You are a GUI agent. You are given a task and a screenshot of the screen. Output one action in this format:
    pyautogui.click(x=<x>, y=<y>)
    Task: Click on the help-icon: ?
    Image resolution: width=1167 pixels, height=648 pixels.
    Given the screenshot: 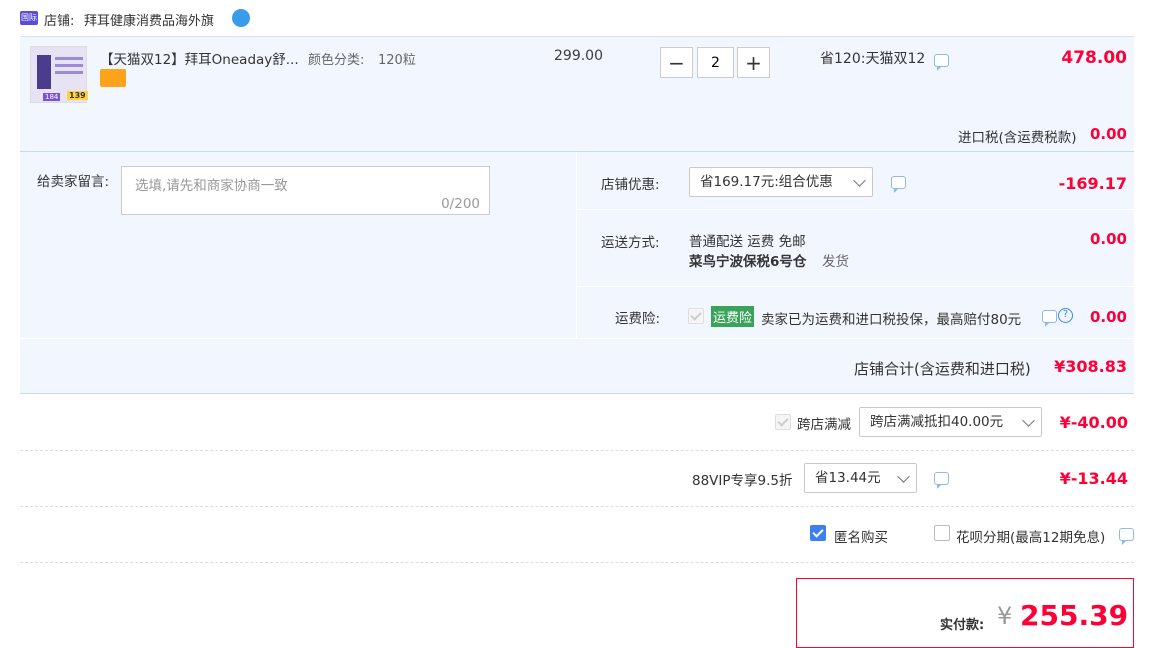 What is the action you would take?
    pyautogui.click(x=1065, y=315)
    